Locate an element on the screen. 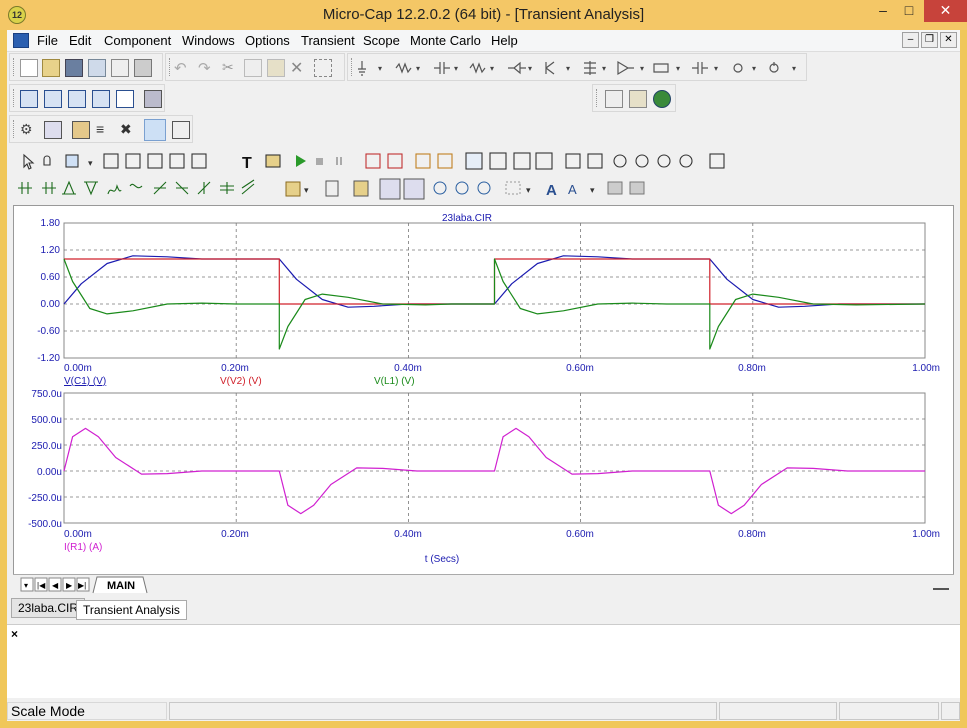 The width and height of the screenshot is (967, 728). menu-scope: Scope is located at coordinates (381, 40).